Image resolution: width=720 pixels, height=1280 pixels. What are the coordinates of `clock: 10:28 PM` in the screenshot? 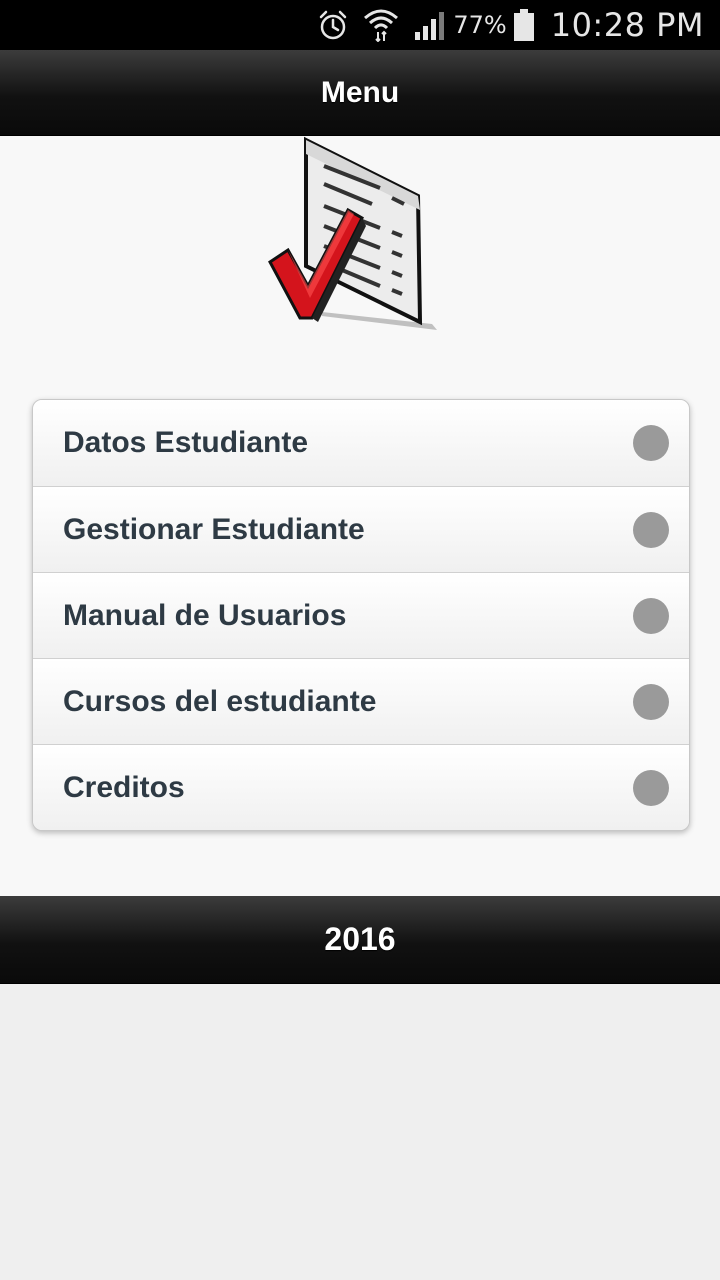 It's located at (627, 25).